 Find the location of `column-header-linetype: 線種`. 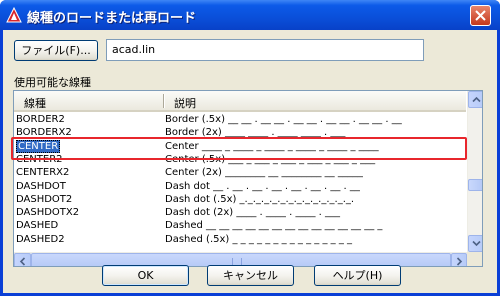

column-header-linetype: 線種 is located at coordinates (35, 103).